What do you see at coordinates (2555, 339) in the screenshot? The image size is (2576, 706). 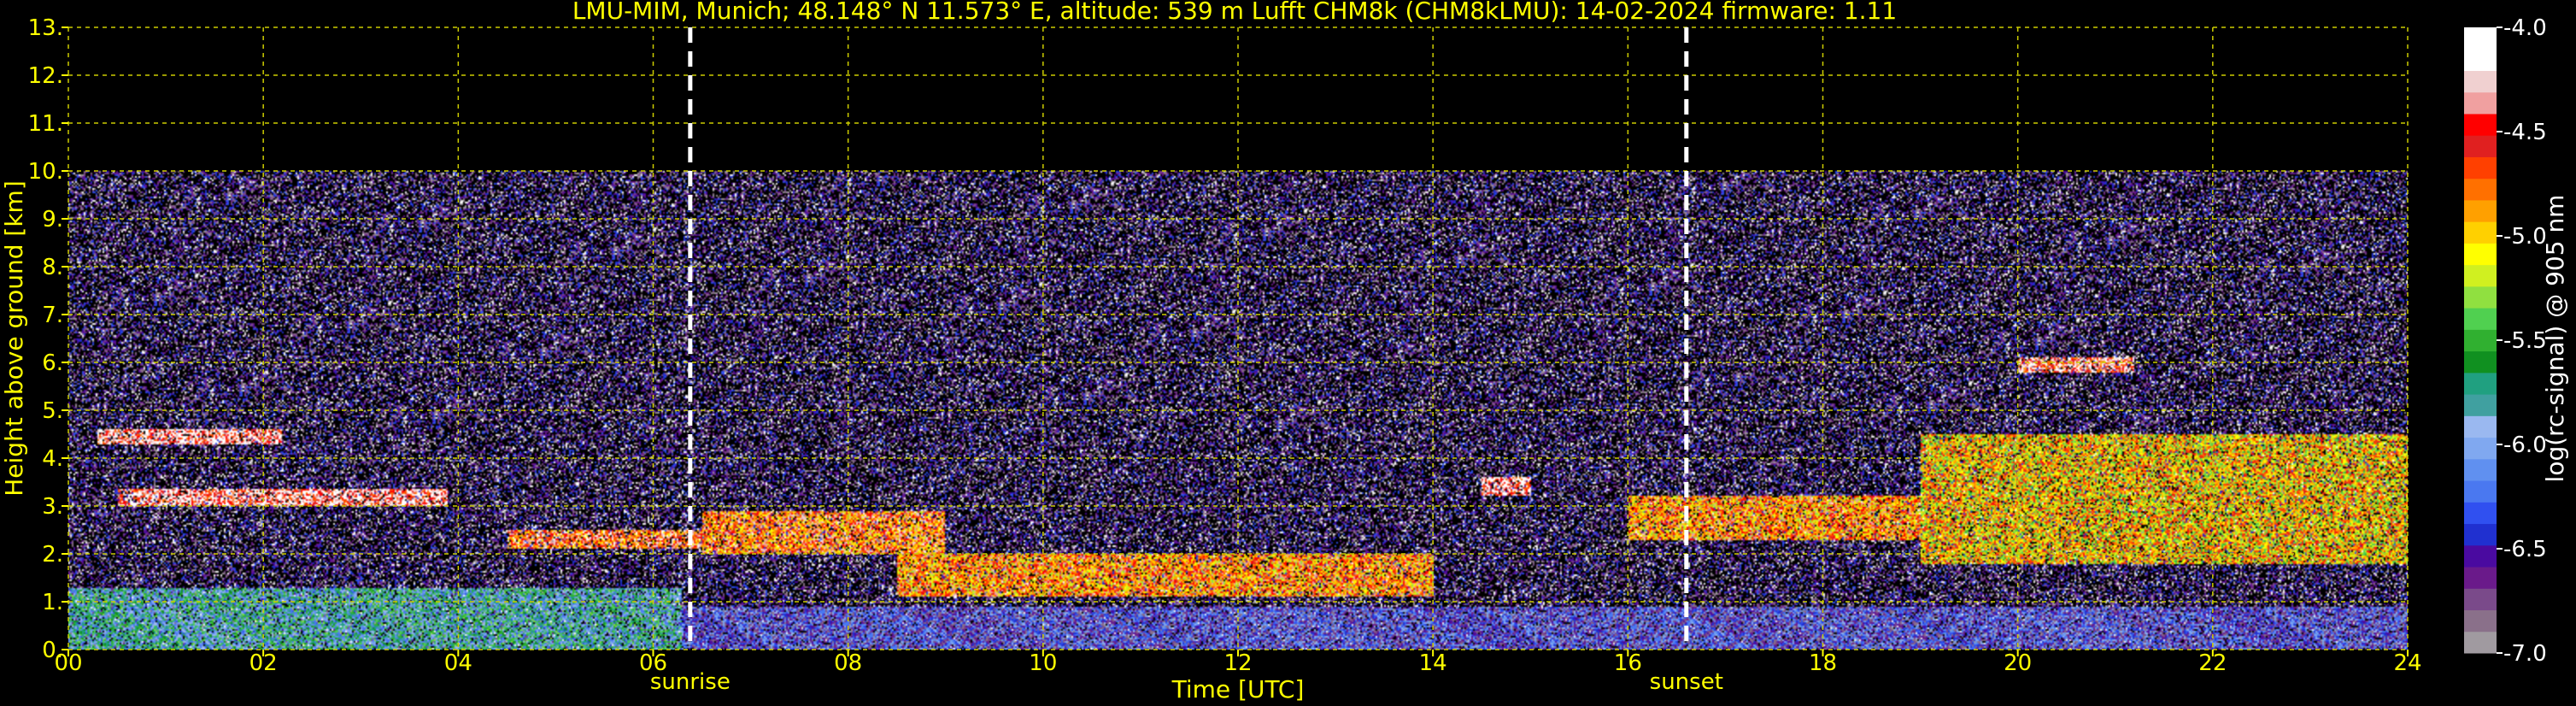 I see `colorbar-title: log(rc-signal) @ 905 nm` at bounding box center [2555, 339].